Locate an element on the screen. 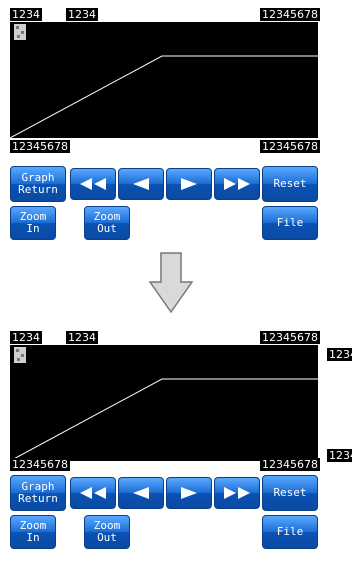 This screenshot has width=352, height=561. back-button is located at coordinates (141, 184).